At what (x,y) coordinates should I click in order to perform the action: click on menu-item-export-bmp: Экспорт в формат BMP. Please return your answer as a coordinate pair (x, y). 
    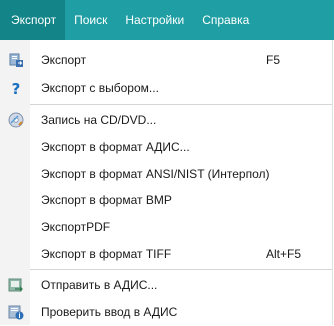
    Looking at the image, I should click on (166, 200).